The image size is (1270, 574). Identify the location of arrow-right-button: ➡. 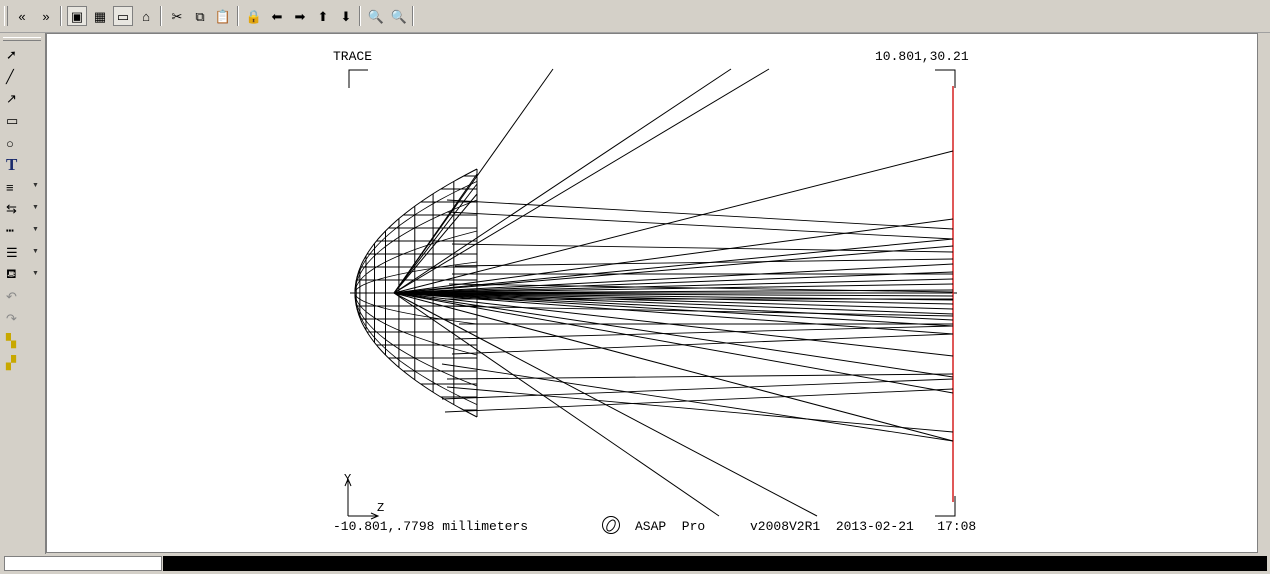
(300, 16).